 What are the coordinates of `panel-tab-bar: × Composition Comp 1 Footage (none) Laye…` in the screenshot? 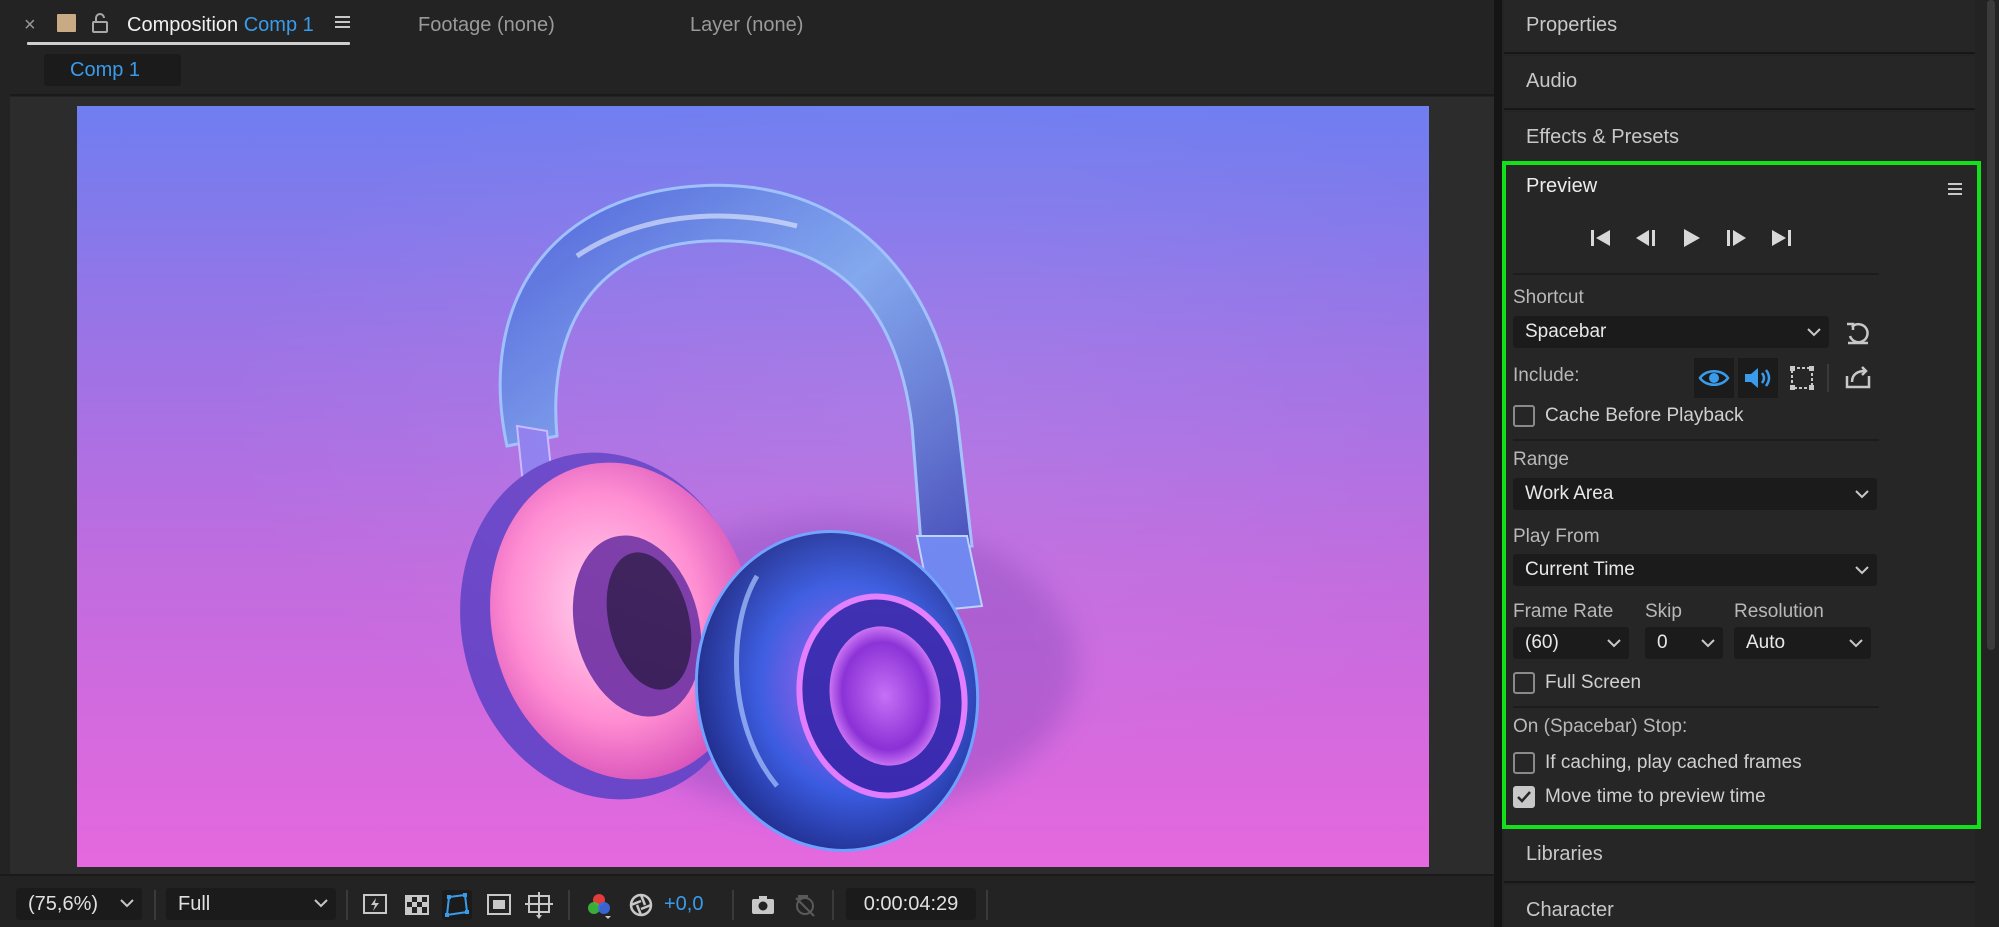 It's located at (749, 24).